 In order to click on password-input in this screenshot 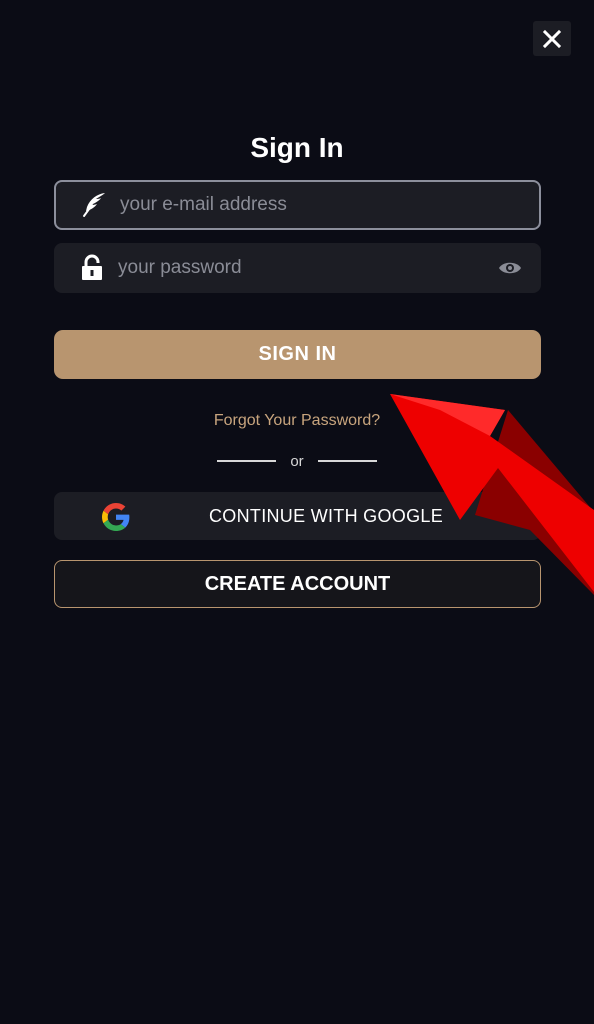, I will do `click(298, 268)`.